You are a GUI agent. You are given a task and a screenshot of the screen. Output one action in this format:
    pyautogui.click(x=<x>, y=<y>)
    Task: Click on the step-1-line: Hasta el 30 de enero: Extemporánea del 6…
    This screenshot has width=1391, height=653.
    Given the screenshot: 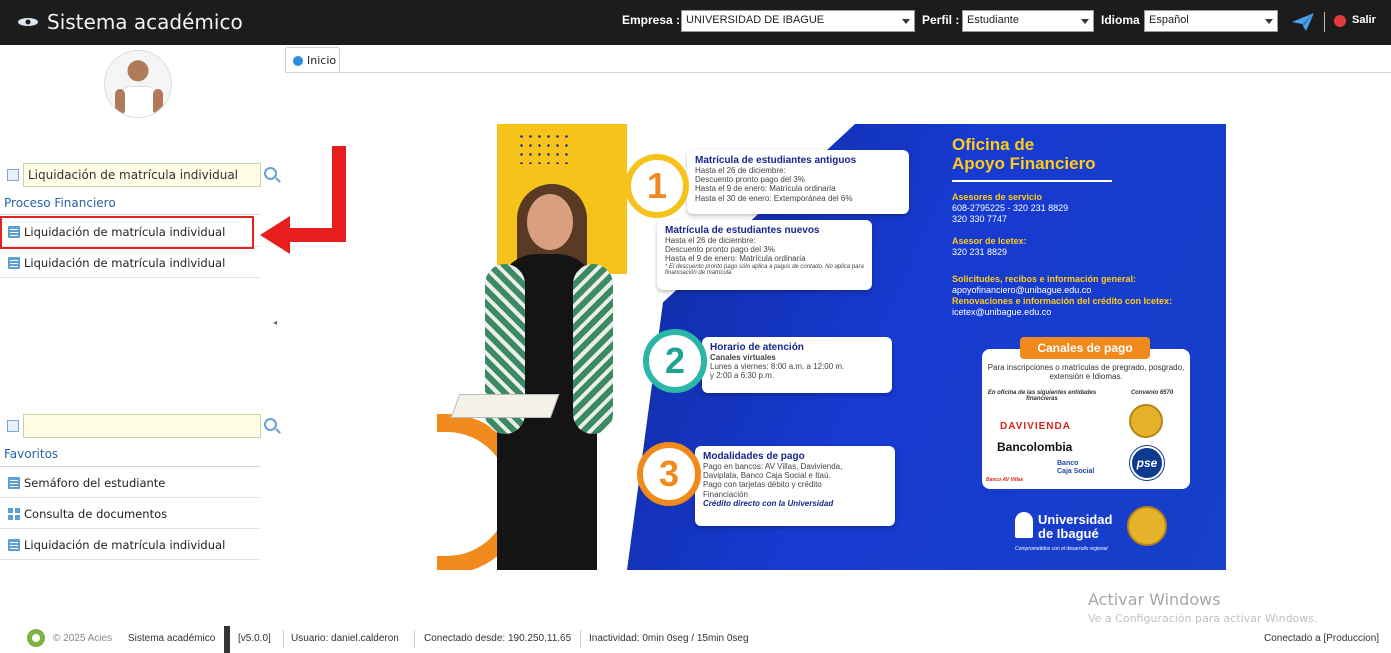 What is the action you would take?
    pyautogui.click(x=774, y=198)
    